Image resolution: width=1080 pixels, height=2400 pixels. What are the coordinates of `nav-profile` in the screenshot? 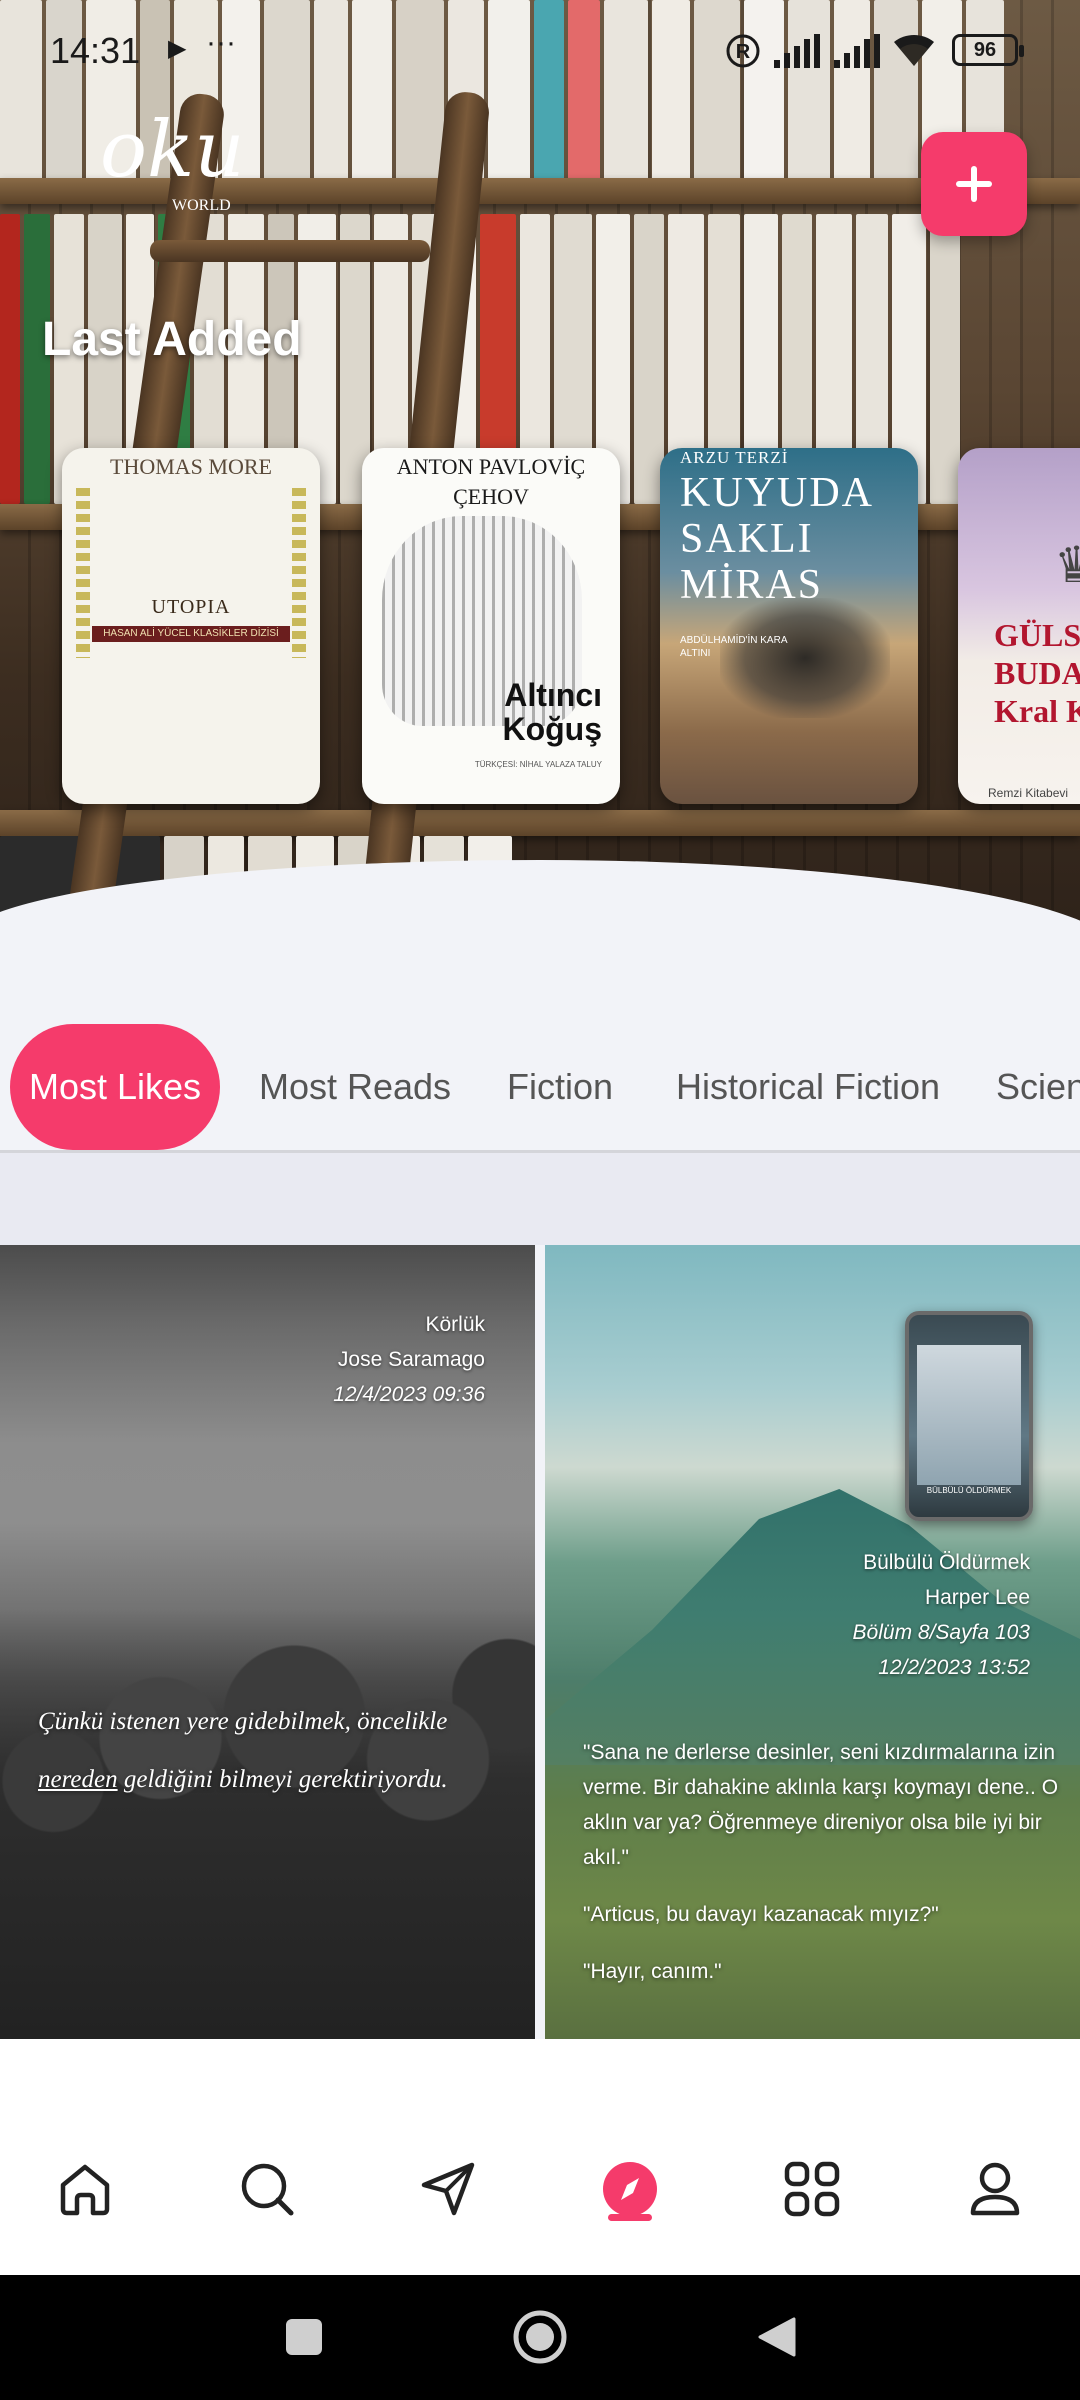 It's located at (995, 2189).